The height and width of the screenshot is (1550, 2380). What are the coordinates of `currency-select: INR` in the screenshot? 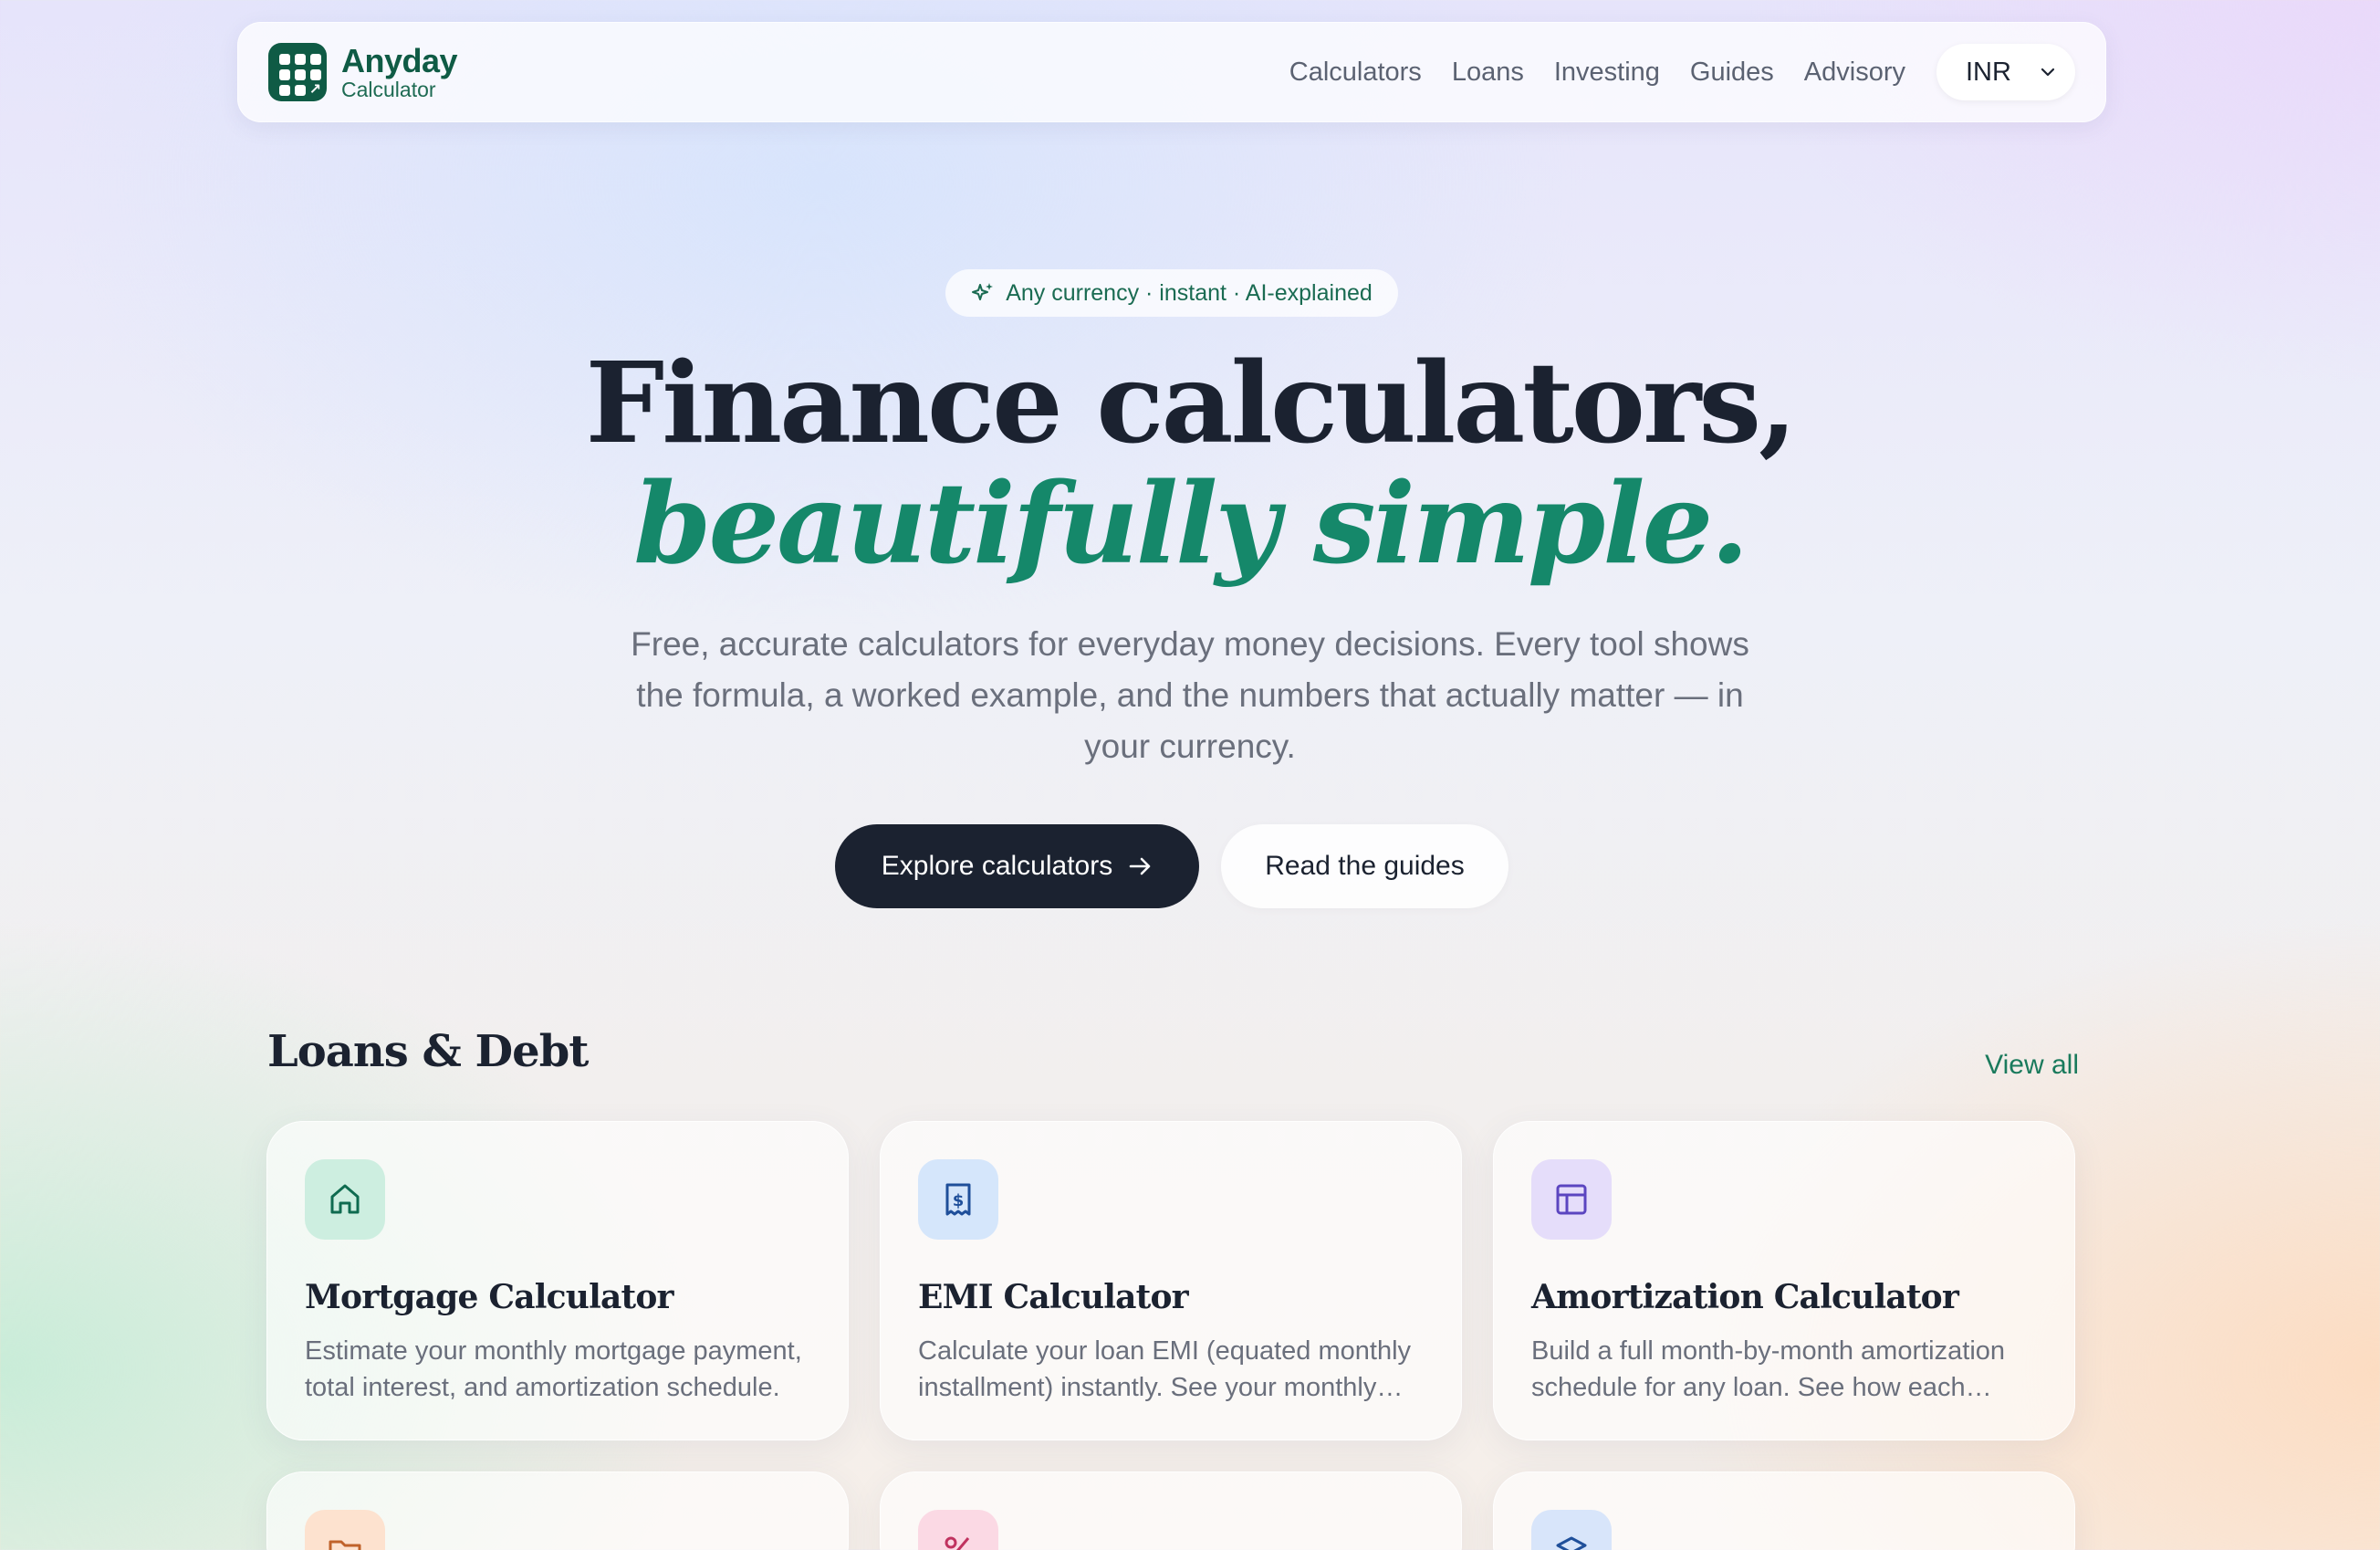 It's located at (2006, 72).